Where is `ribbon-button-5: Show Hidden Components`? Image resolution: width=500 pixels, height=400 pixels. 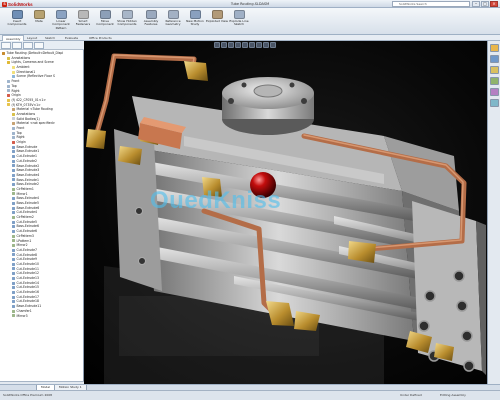
ribbon-button-5: Show Hidden Components is located at coordinates (127, 21).